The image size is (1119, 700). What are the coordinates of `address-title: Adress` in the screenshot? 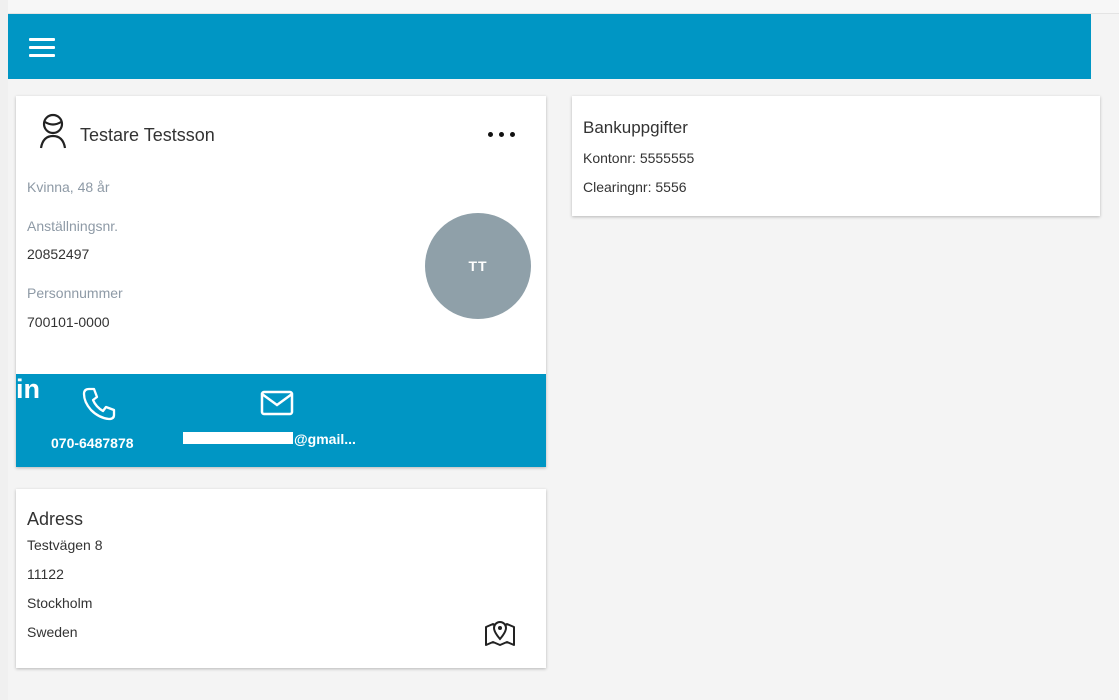 It's located at (55, 519).